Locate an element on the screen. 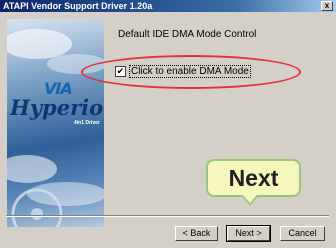 The image size is (336, 248). highlight-oval is located at coordinates (191, 72).